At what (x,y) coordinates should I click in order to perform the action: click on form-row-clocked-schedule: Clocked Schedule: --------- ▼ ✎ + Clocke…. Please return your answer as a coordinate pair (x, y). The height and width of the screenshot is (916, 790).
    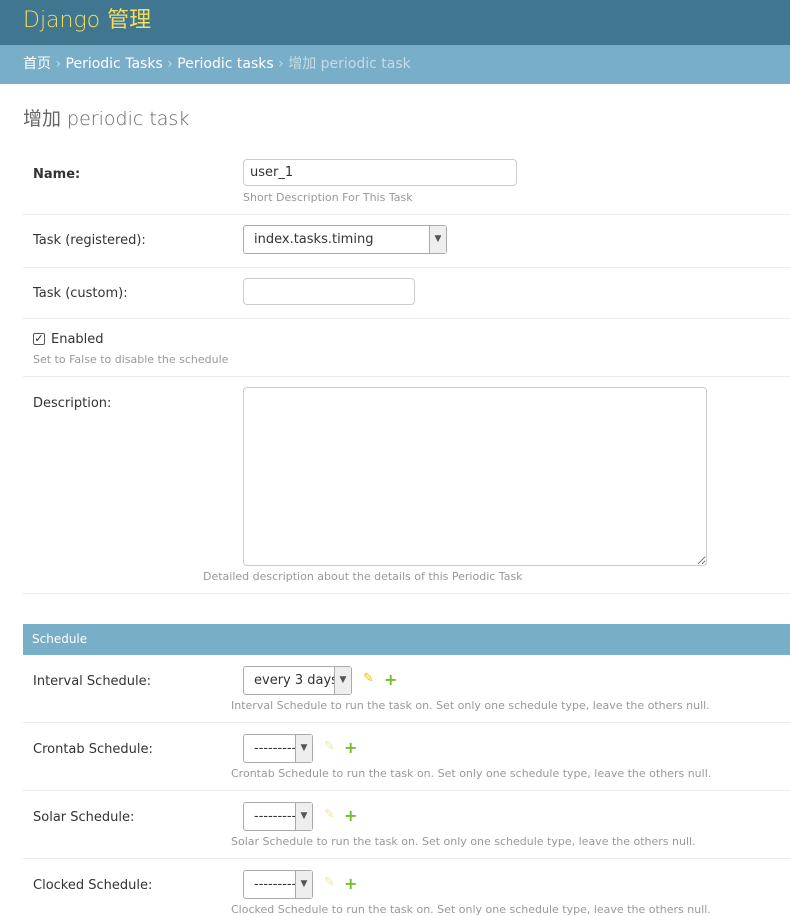
    Looking at the image, I should click on (406, 887).